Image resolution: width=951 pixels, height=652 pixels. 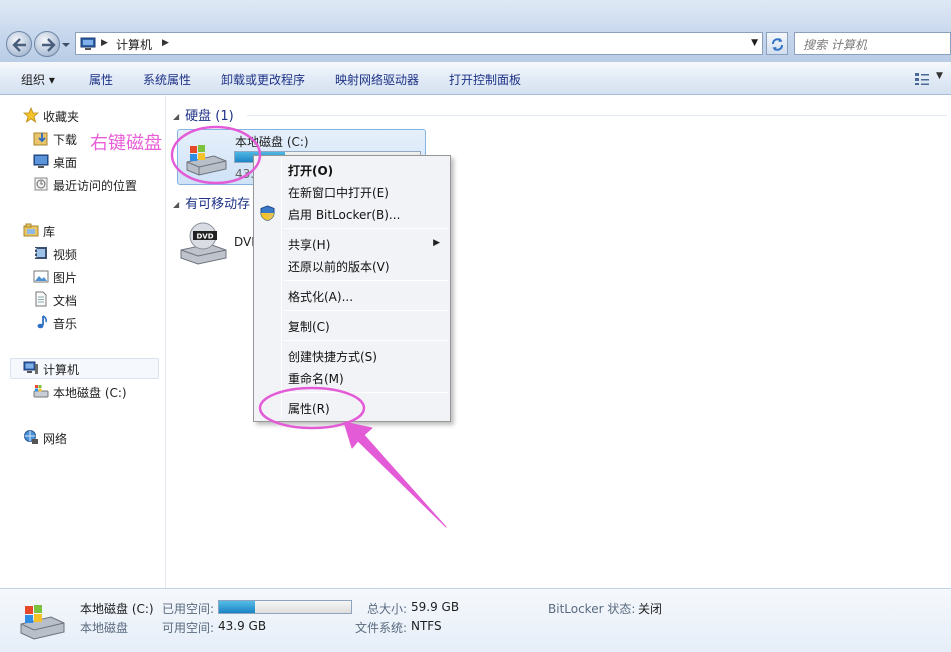 What do you see at coordinates (188, 609) in the screenshot?
I see `details-used-label: 已用空间:` at bounding box center [188, 609].